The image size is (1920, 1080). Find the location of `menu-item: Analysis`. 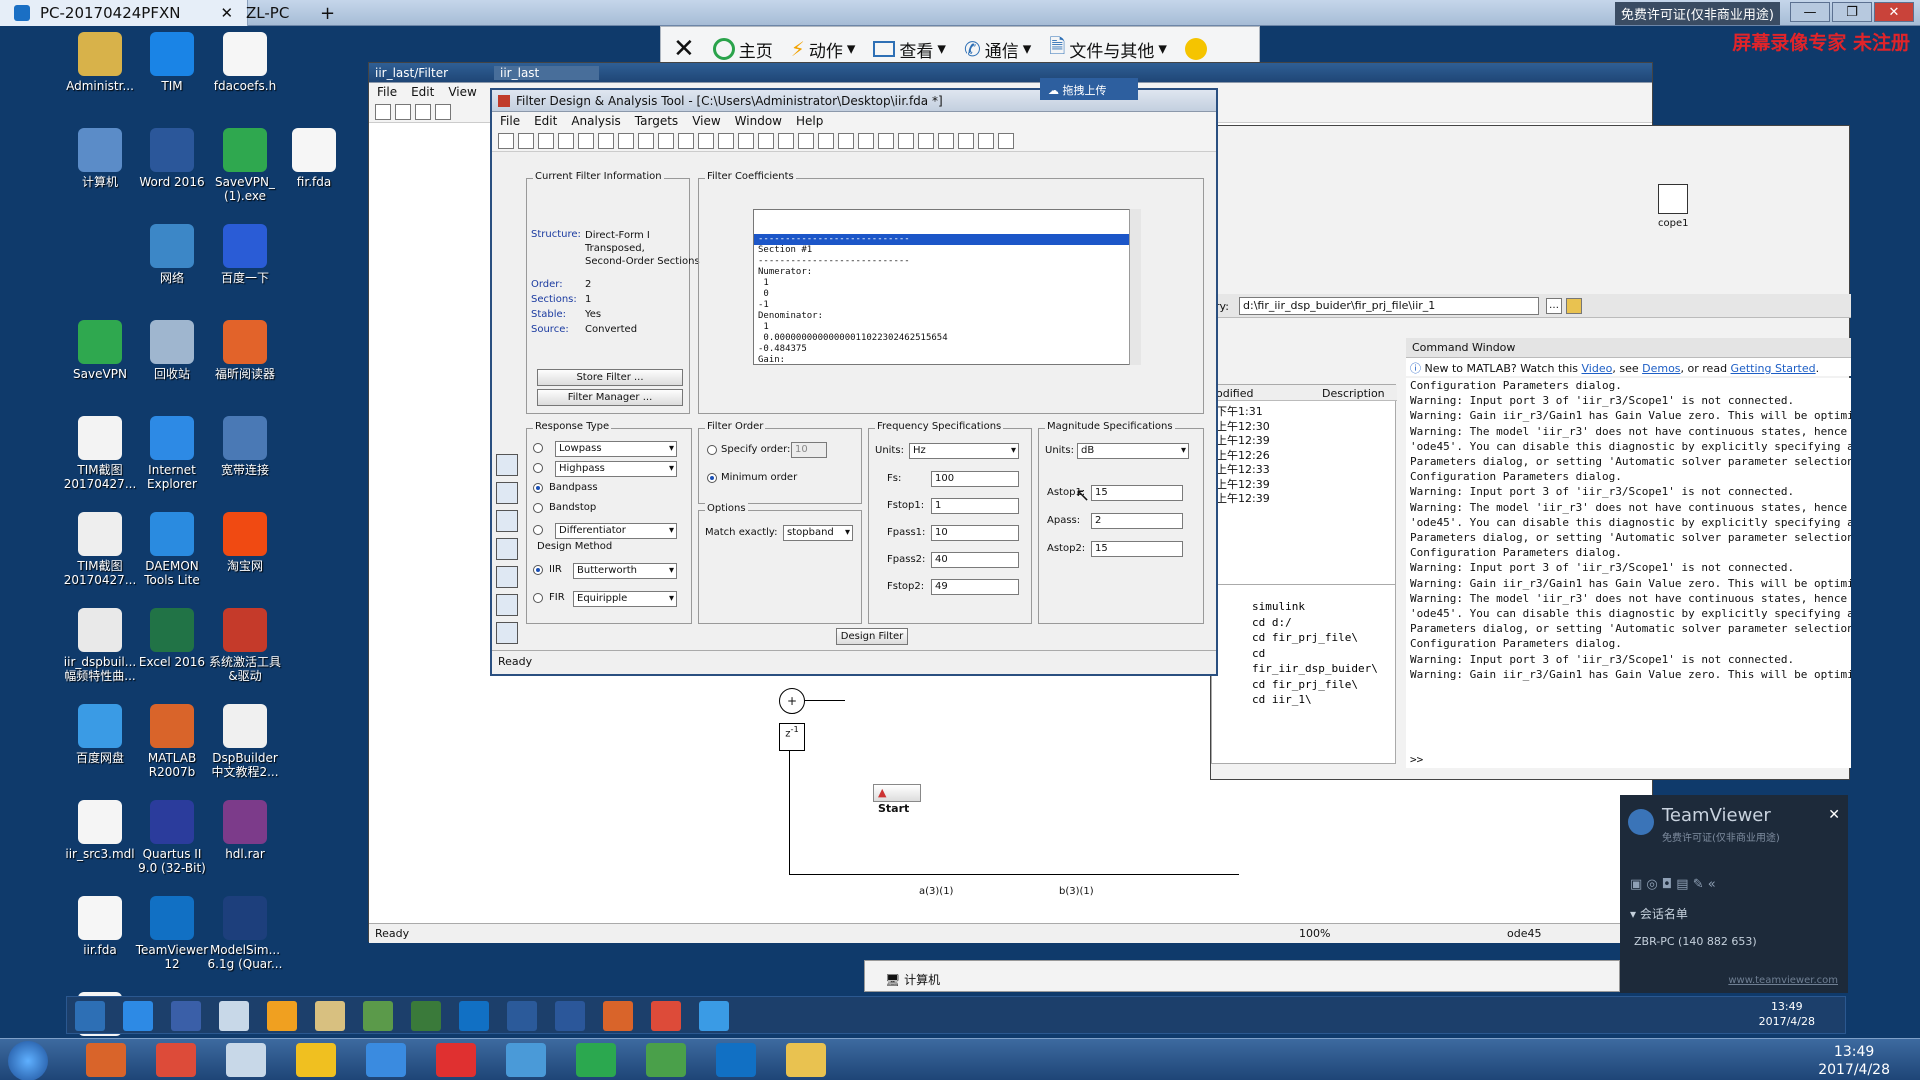

menu-item: Analysis is located at coordinates (595, 121).